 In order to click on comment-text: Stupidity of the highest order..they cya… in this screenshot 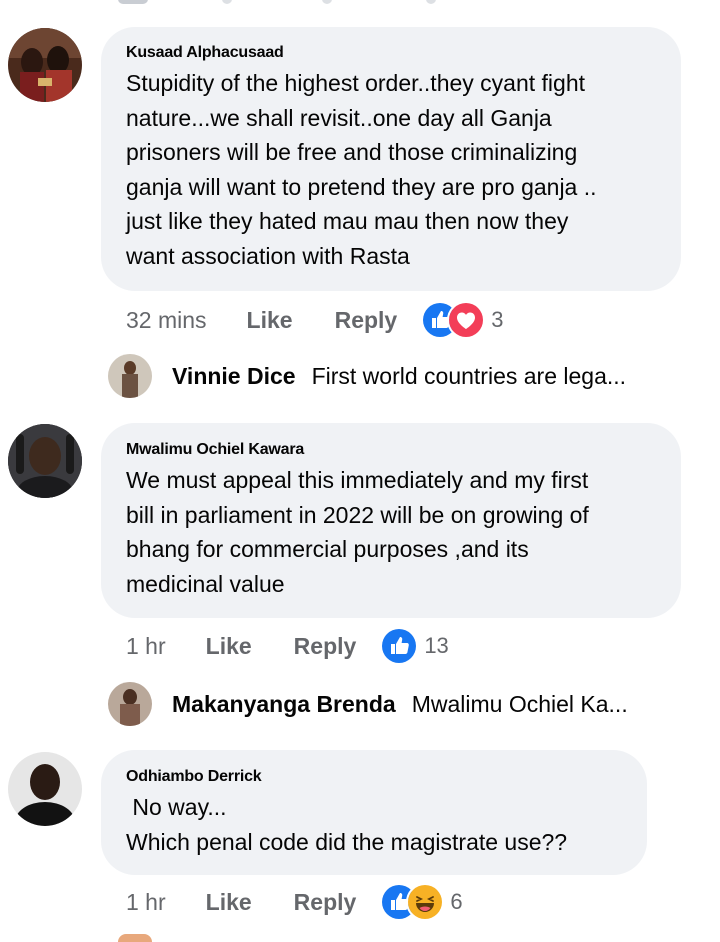, I will do `click(361, 169)`.